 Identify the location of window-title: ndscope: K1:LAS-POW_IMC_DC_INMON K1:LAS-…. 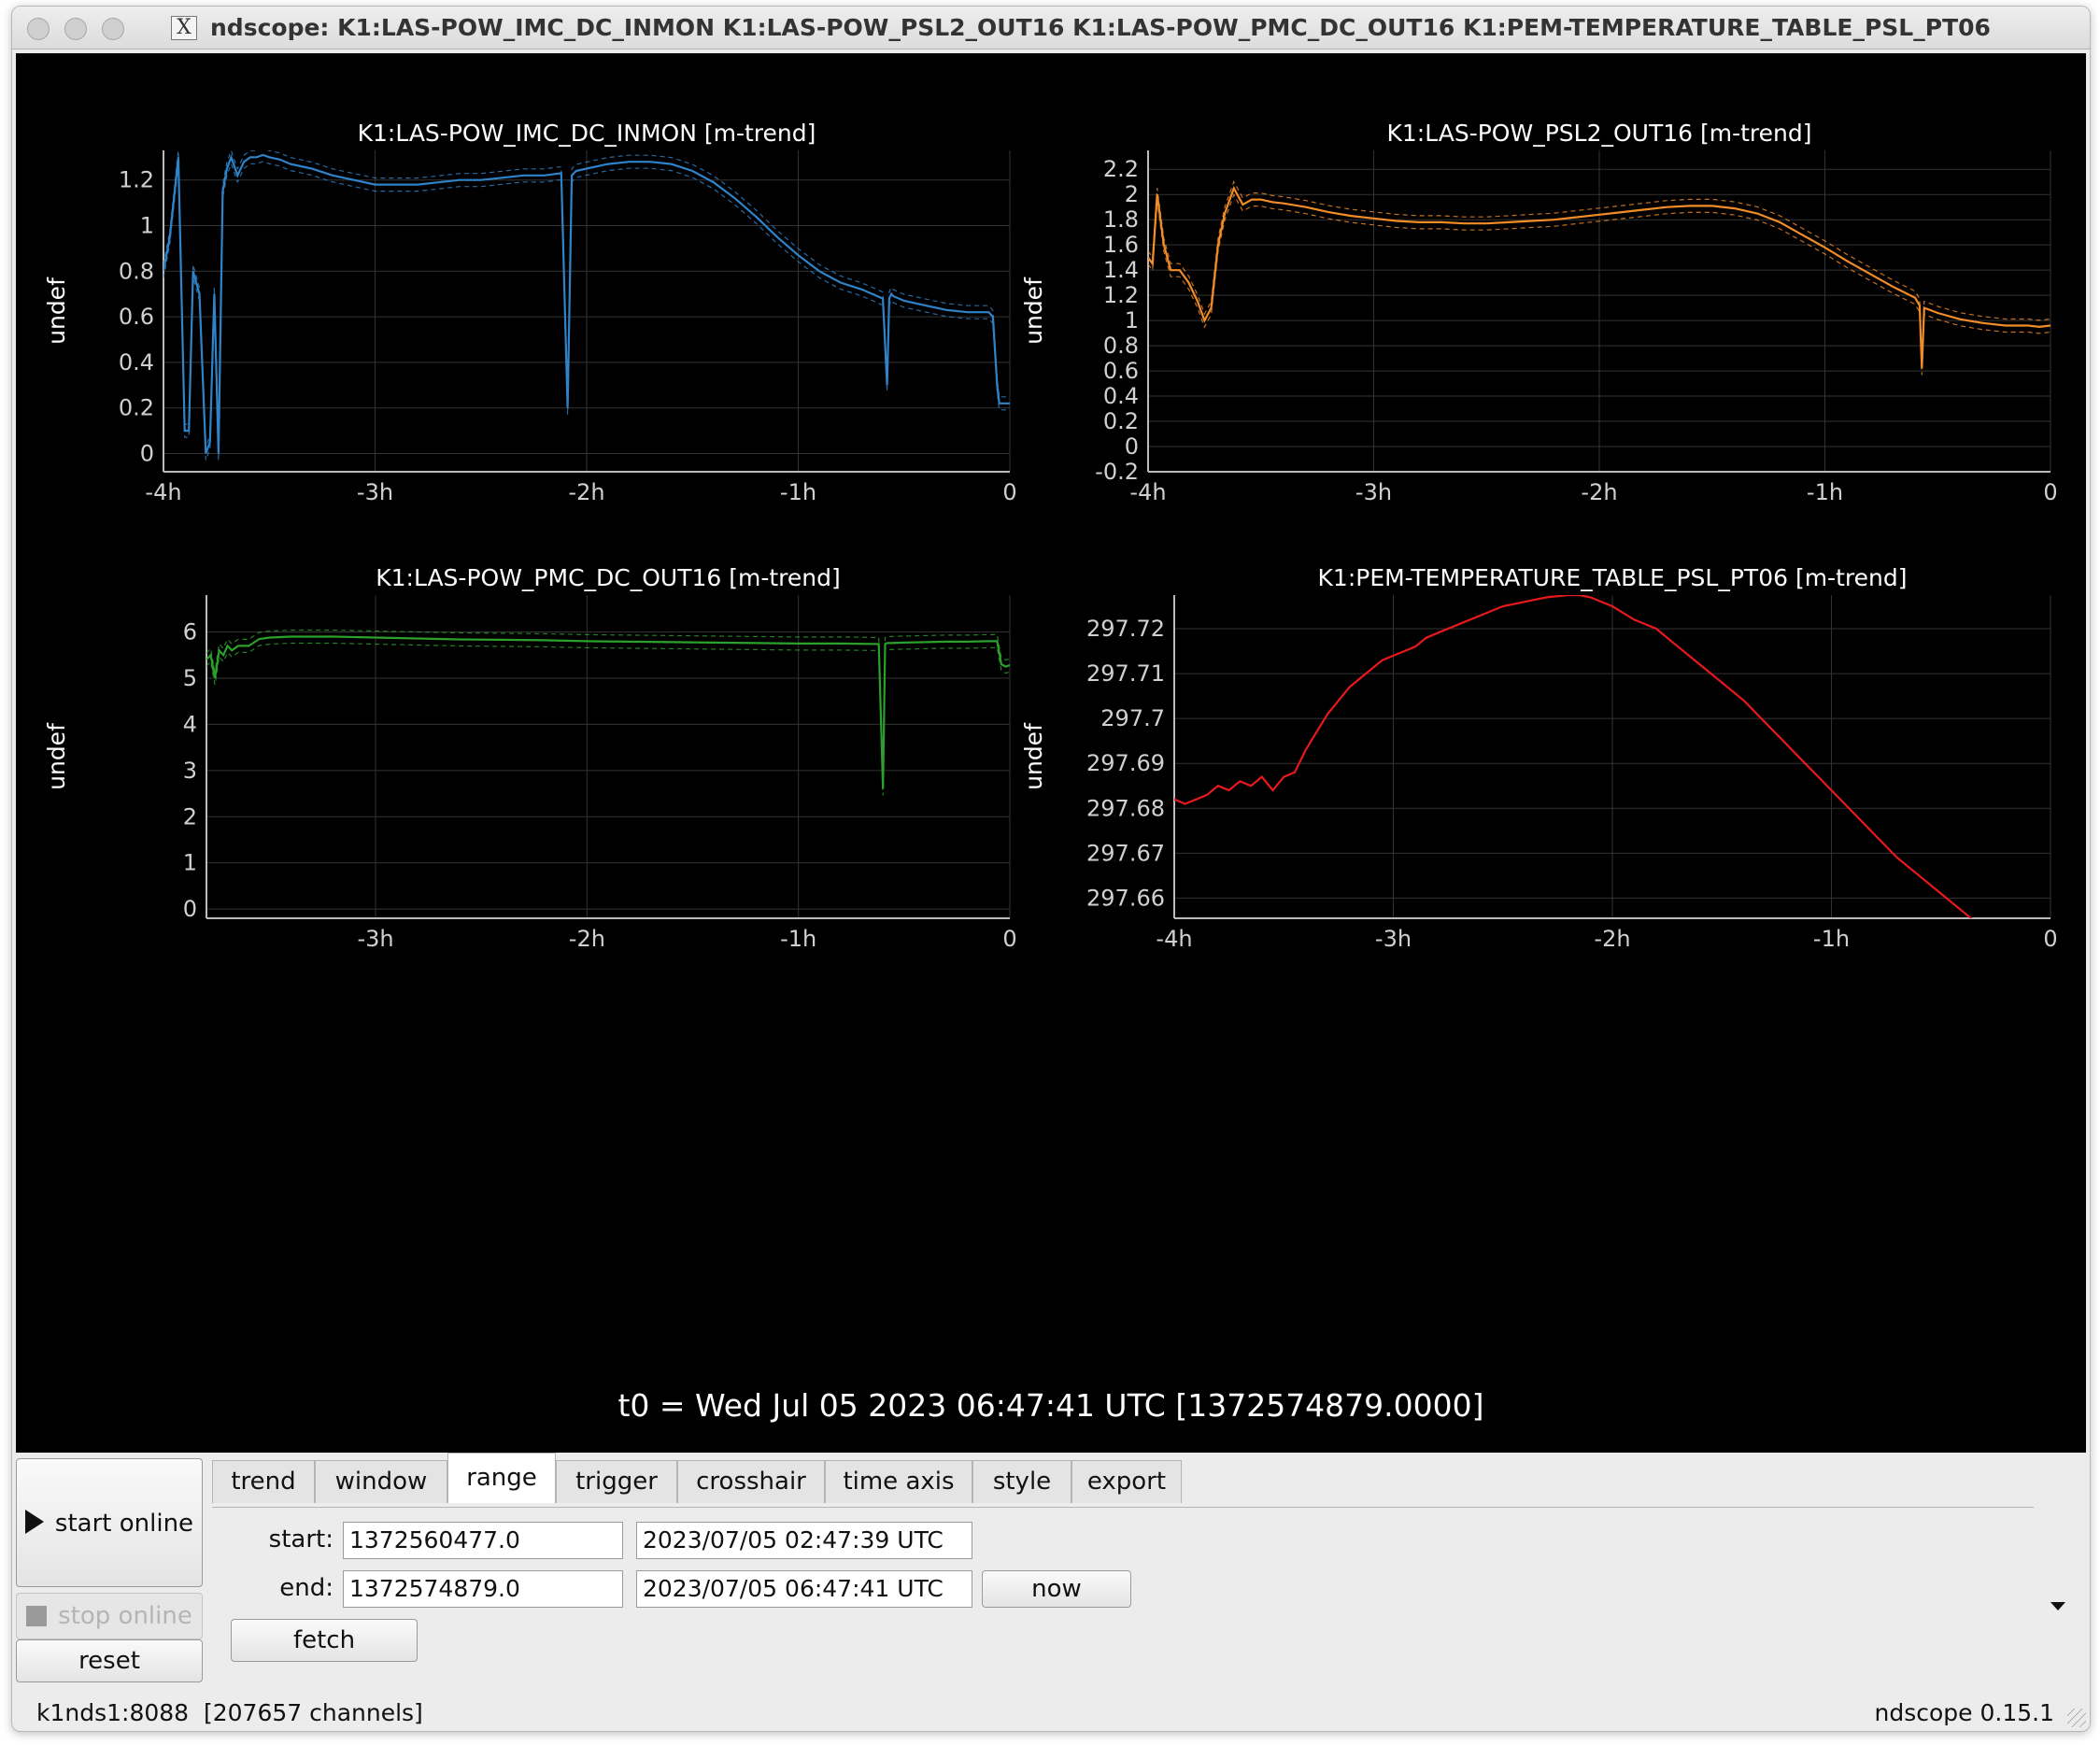
(1101, 27).